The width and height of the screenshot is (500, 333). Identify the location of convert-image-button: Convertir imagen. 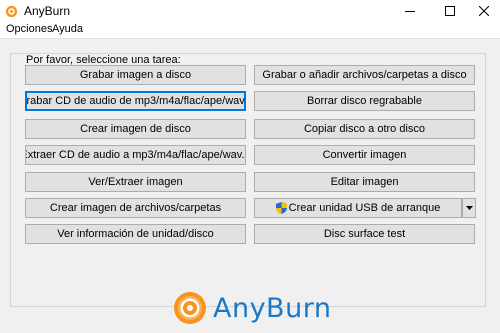
(364, 155).